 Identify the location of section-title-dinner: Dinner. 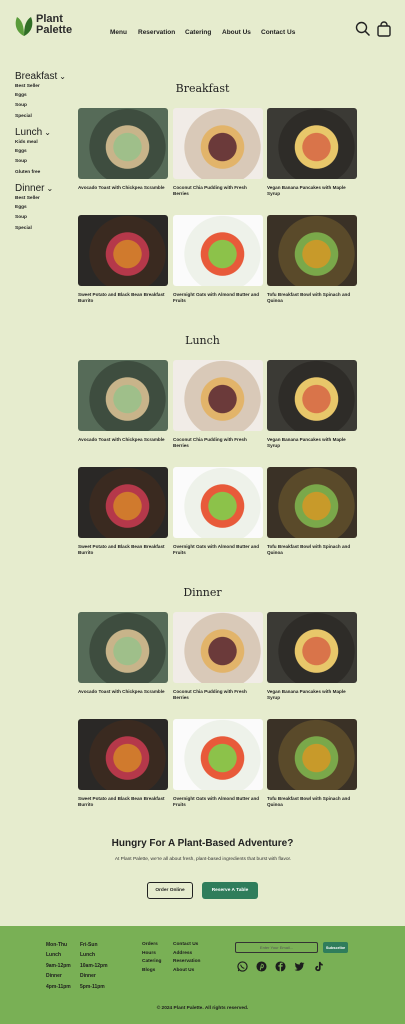
(202, 592).